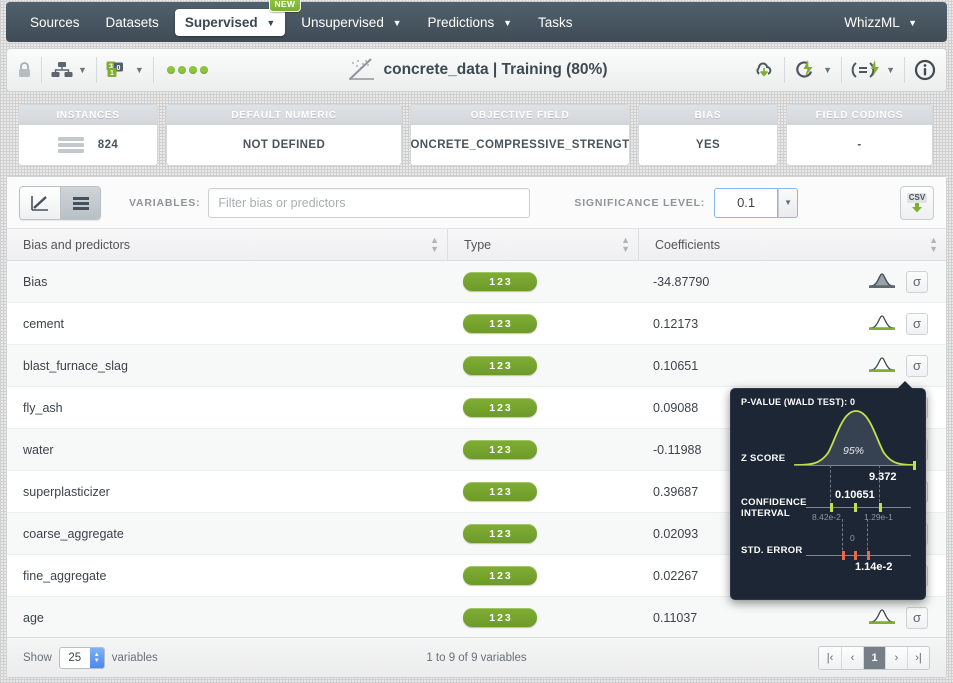 This screenshot has height=683, width=953. I want to click on zscore-tick, so click(914, 465).